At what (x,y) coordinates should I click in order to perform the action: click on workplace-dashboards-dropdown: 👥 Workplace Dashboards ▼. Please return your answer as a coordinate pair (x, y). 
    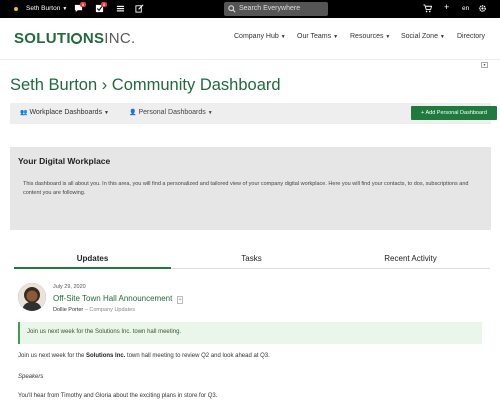
    Looking at the image, I should click on (64, 112).